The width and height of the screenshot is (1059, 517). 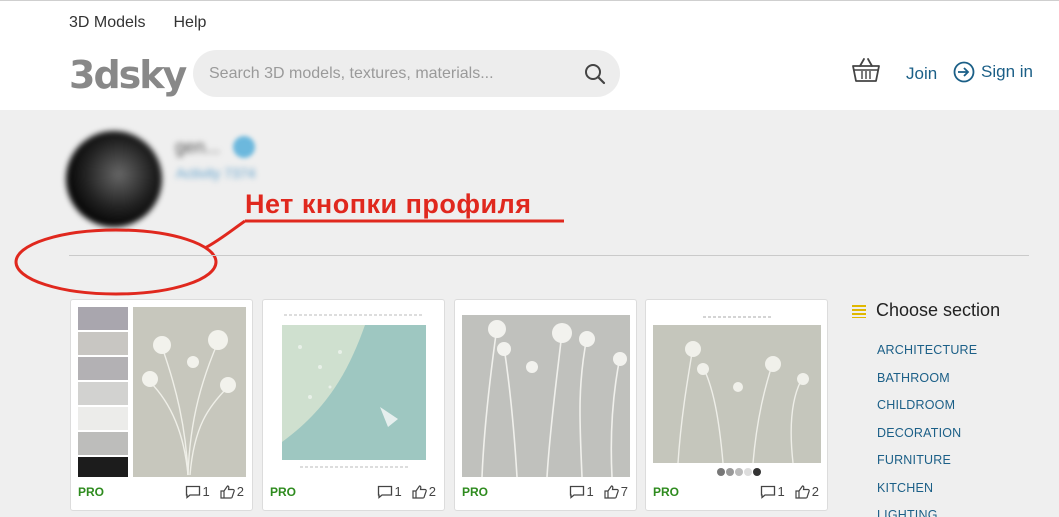 I want to click on category-kitchen: KITCHEN, so click(x=927, y=495).